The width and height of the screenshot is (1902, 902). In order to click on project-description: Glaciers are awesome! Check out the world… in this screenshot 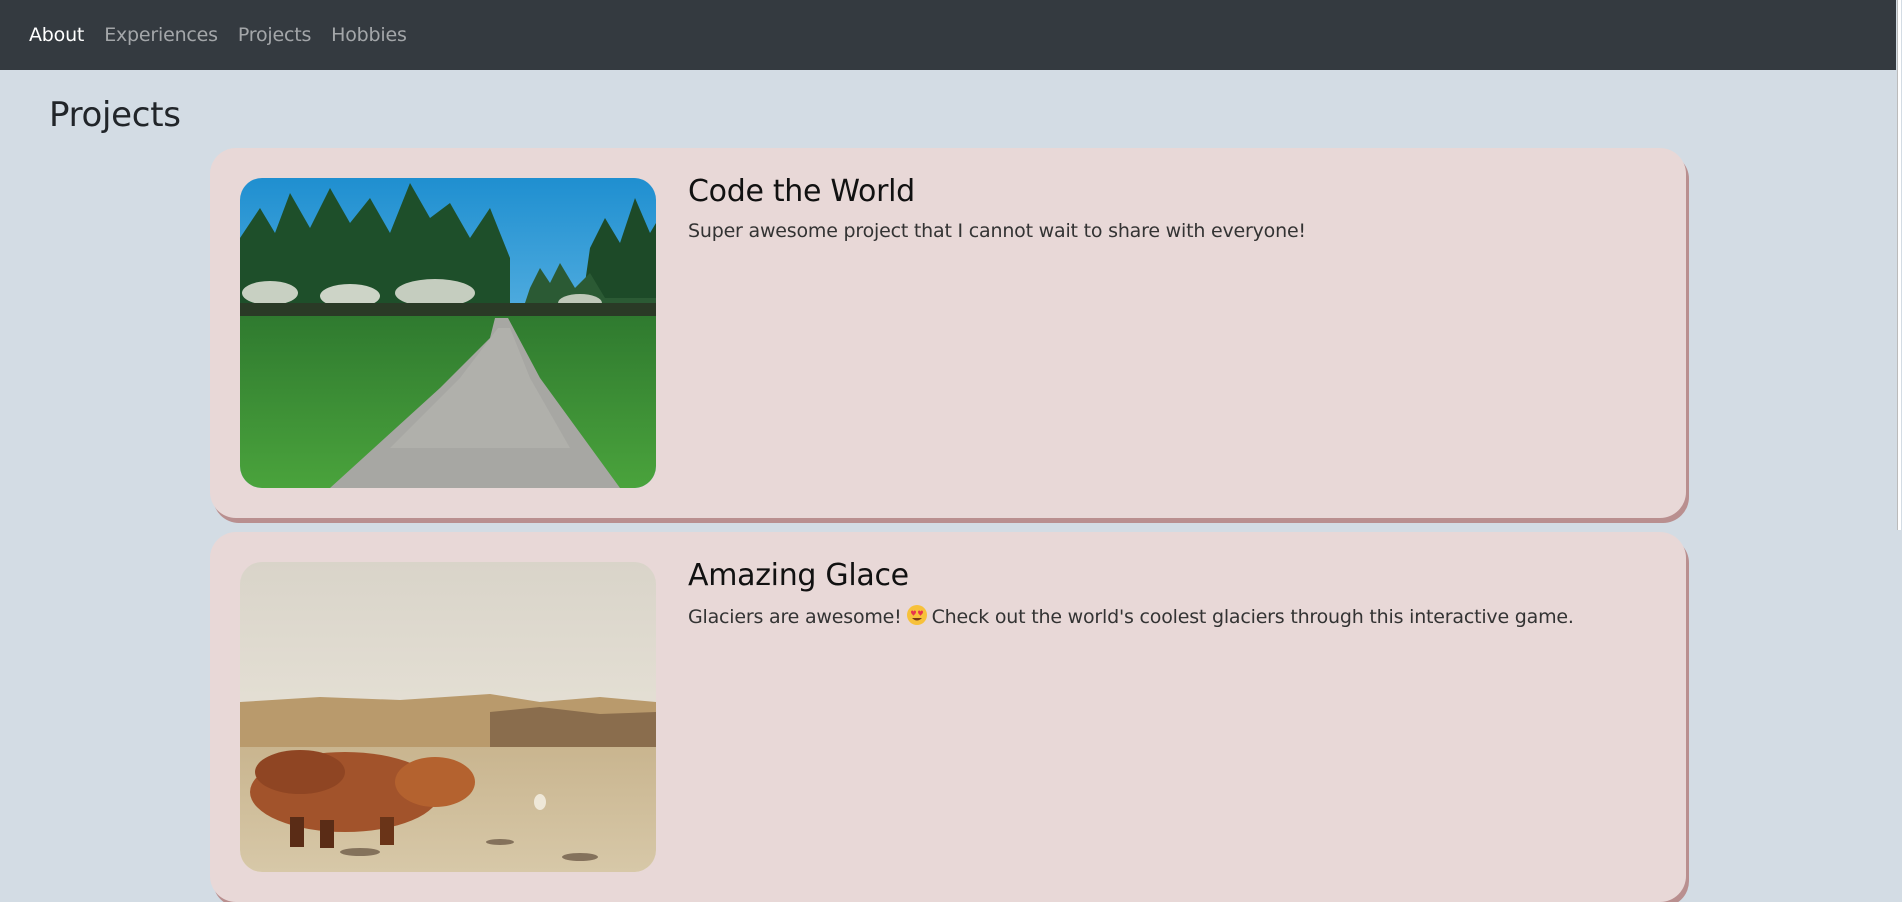, I will do `click(1131, 616)`.